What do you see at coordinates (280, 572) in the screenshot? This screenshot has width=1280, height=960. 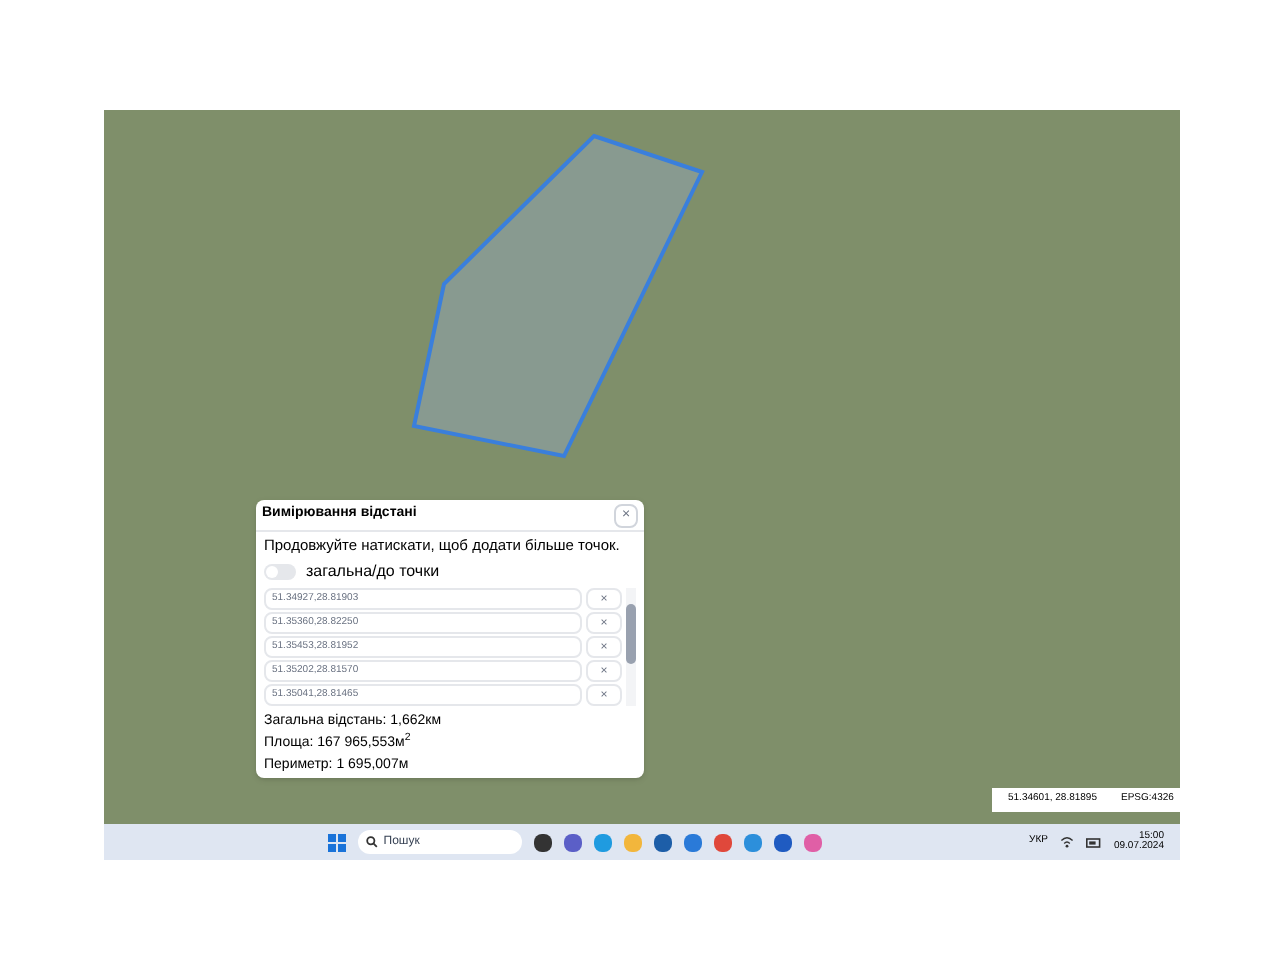 I see `toggle-switch` at bounding box center [280, 572].